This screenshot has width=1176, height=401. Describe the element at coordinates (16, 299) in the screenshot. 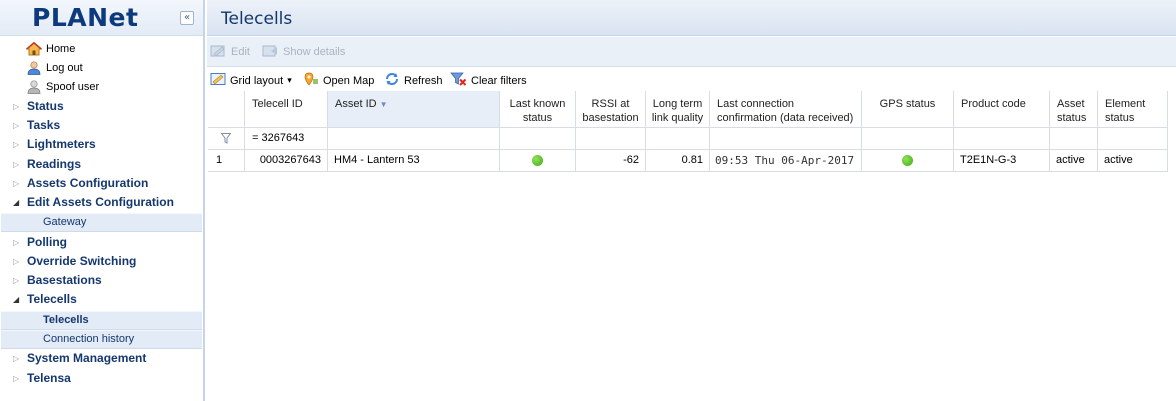

I see `collapse-arrow-icon: ◢` at that location.